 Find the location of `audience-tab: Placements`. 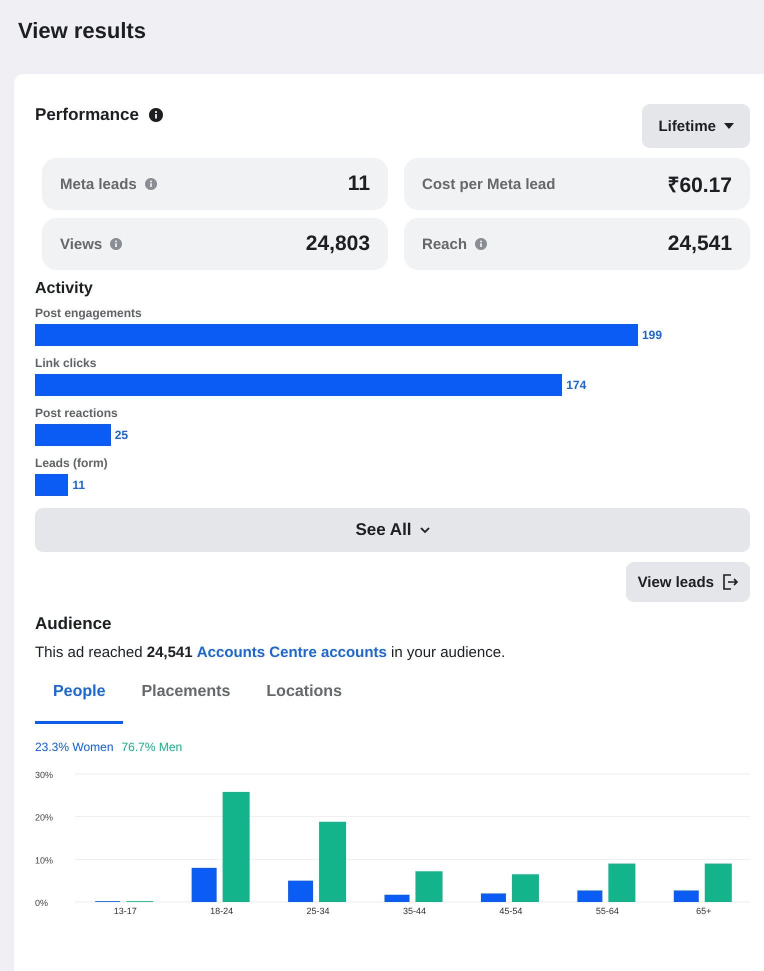

audience-tab: Placements is located at coordinates (185, 701).